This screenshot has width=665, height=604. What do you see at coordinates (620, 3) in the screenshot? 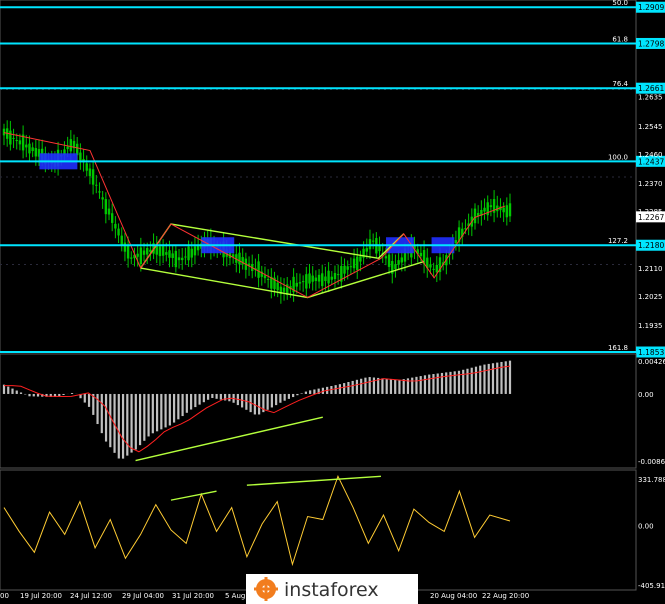
I see `fib-level-label: 50.0` at bounding box center [620, 3].